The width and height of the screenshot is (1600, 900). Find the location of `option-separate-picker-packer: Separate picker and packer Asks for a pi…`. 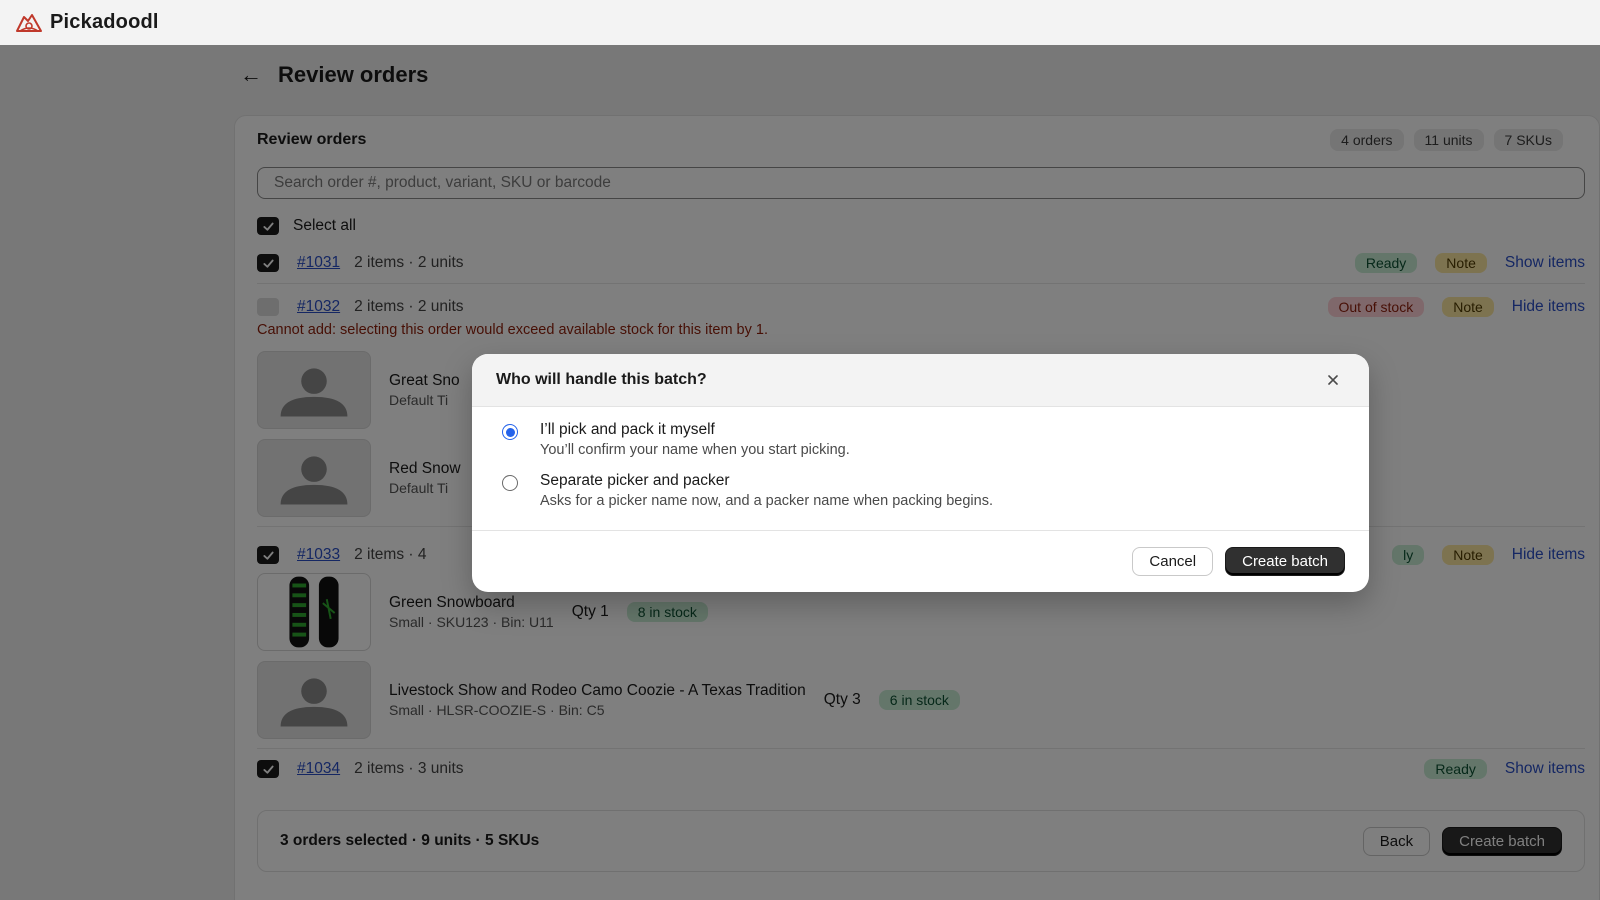

option-separate-picker-packer: Separate picker and packer Asks for a pi… is located at coordinates (923, 490).